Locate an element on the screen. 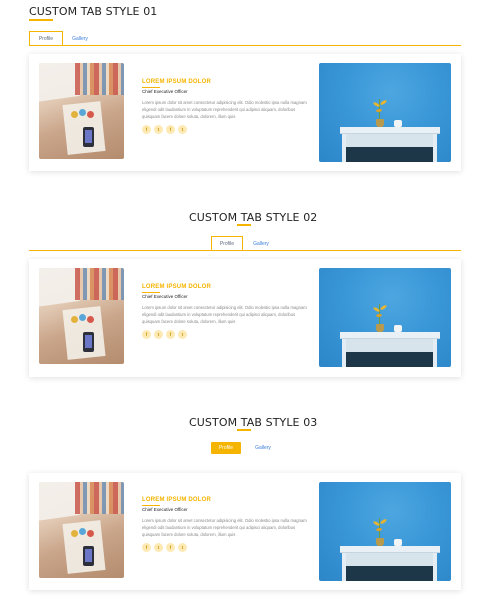 The image size is (494, 613). tab-gallery-1: Gallery is located at coordinates (80, 38).